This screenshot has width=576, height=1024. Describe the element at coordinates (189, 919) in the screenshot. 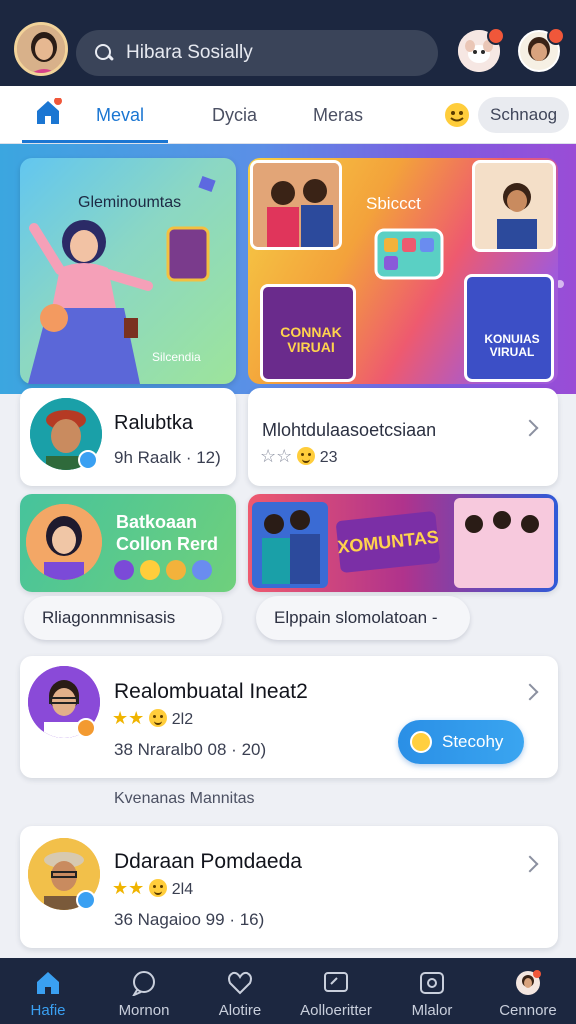

I see `list-item-meta: 36 Nagaioo 99 · 16)` at that location.